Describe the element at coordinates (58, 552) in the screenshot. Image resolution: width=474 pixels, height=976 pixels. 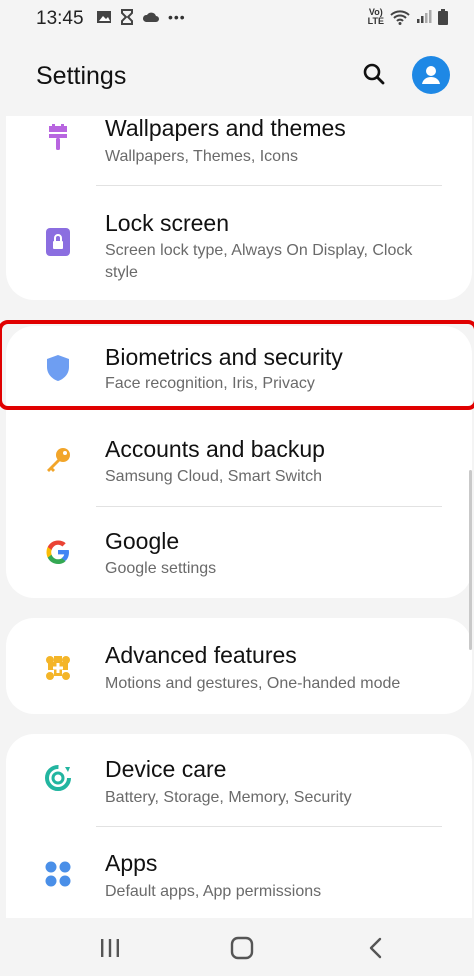
I see `google-icon` at that location.